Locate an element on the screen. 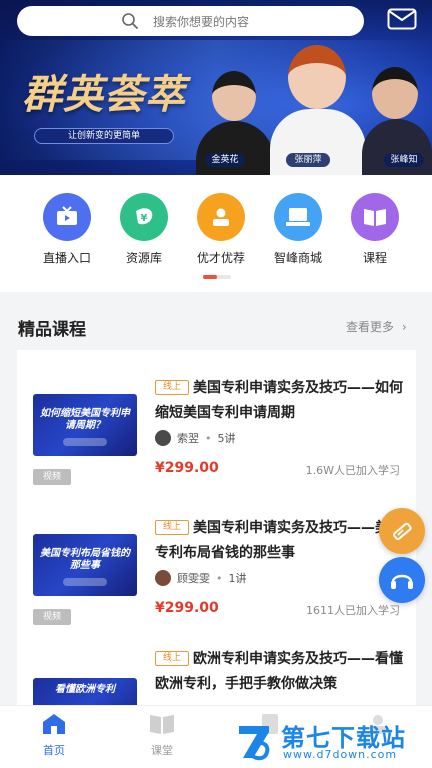  nav-live: 直播入口 is located at coordinates (67, 229).